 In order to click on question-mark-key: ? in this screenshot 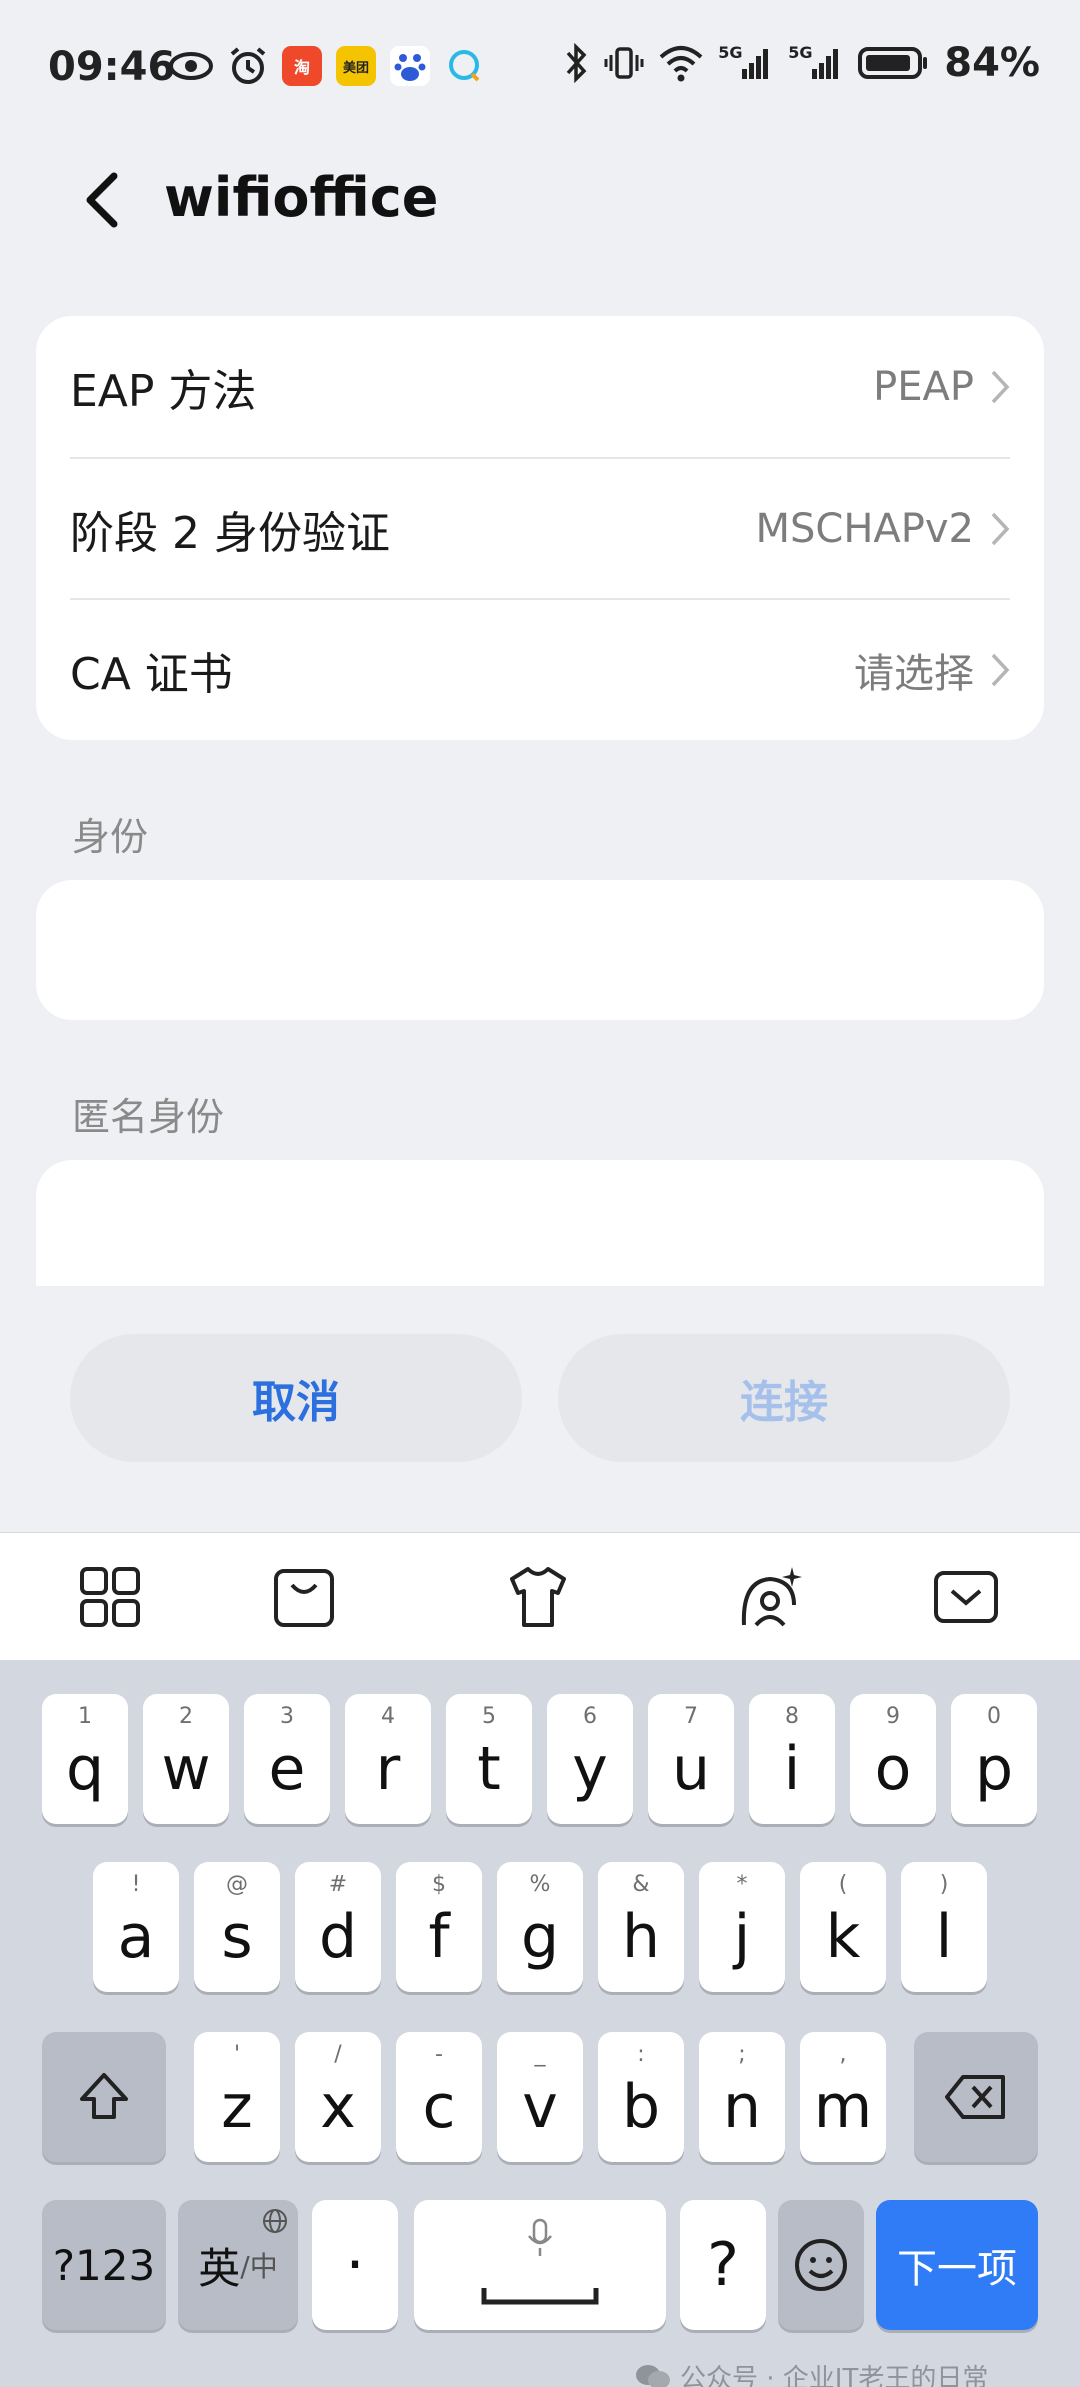, I will do `click(723, 2265)`.